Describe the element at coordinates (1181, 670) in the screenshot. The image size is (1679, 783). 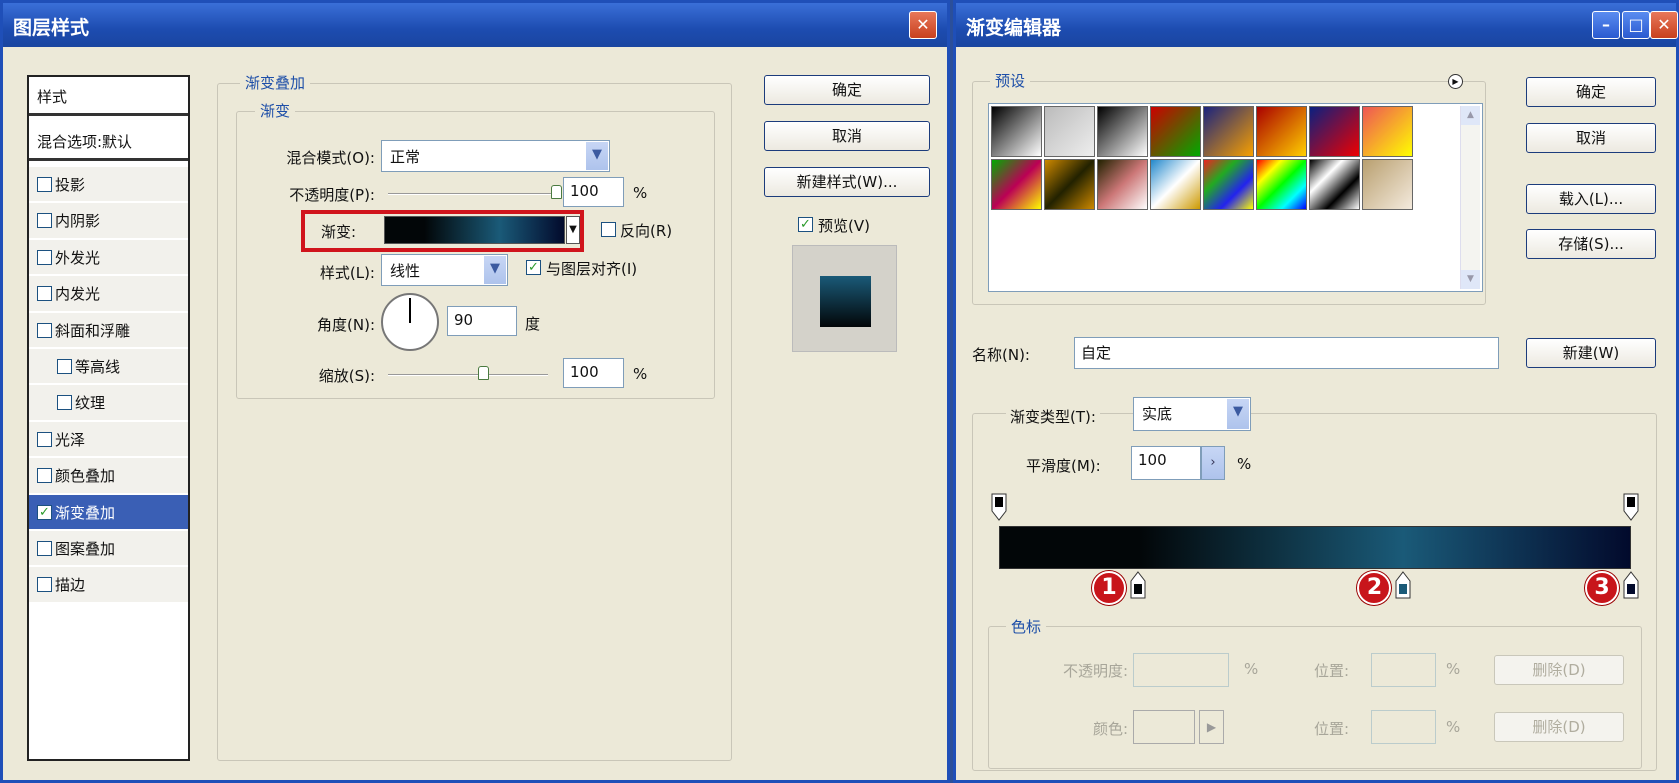
I see `stop-opacity-input` at that location.